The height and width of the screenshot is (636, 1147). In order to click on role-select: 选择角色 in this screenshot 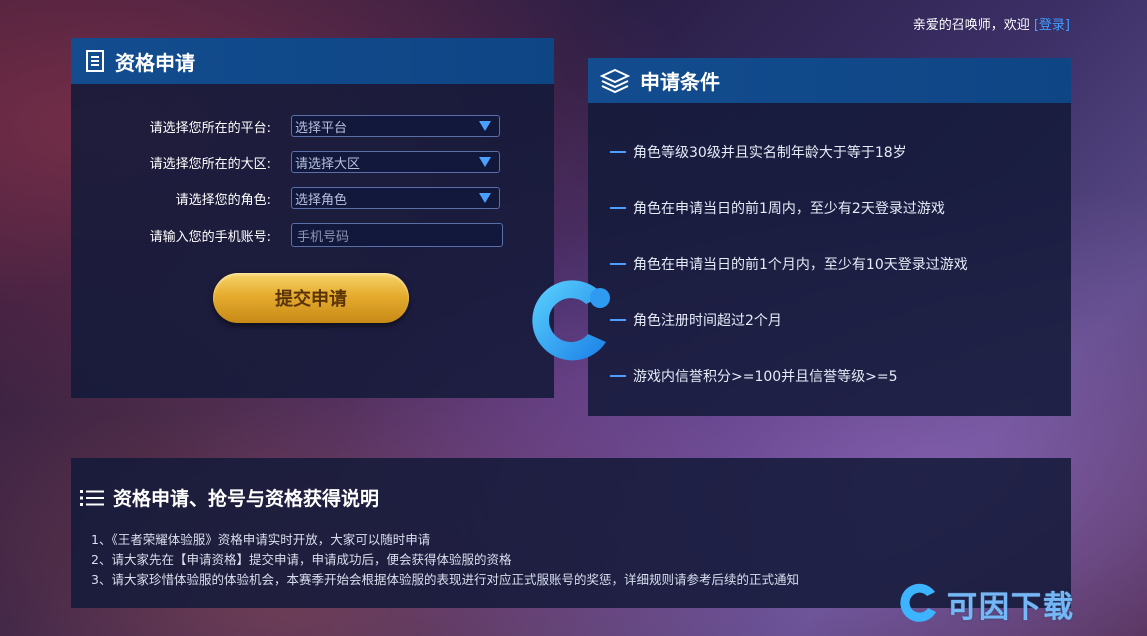, I will do `click(395, 198)`.